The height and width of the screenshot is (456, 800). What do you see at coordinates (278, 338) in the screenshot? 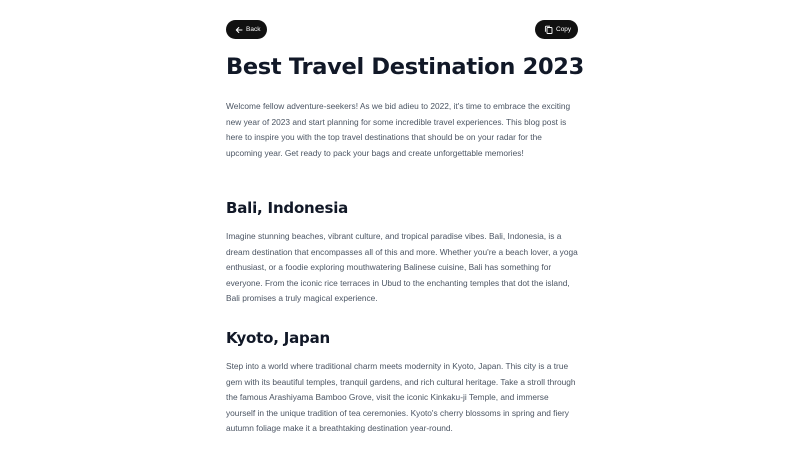
I see `section-heading-kyoto: Kyoto, Japan` at bounding box center [278, 338].